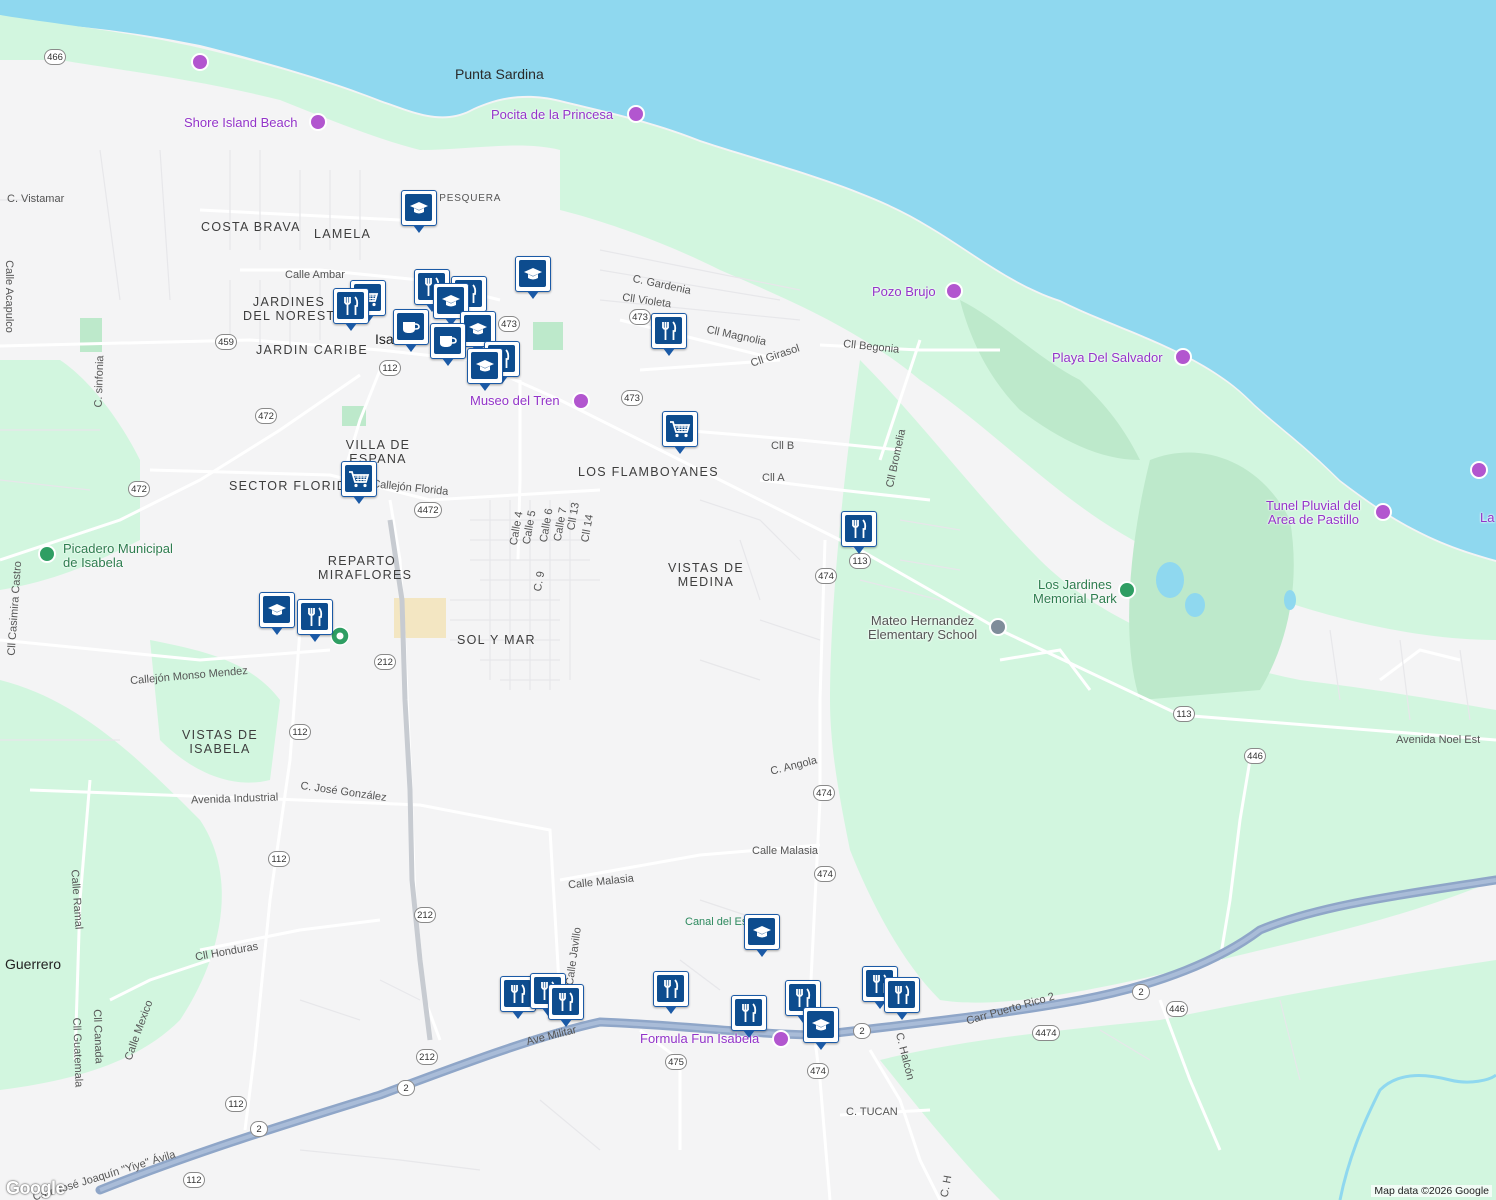  I want to click on area-lamela: LAMELA, so click(343, 234).